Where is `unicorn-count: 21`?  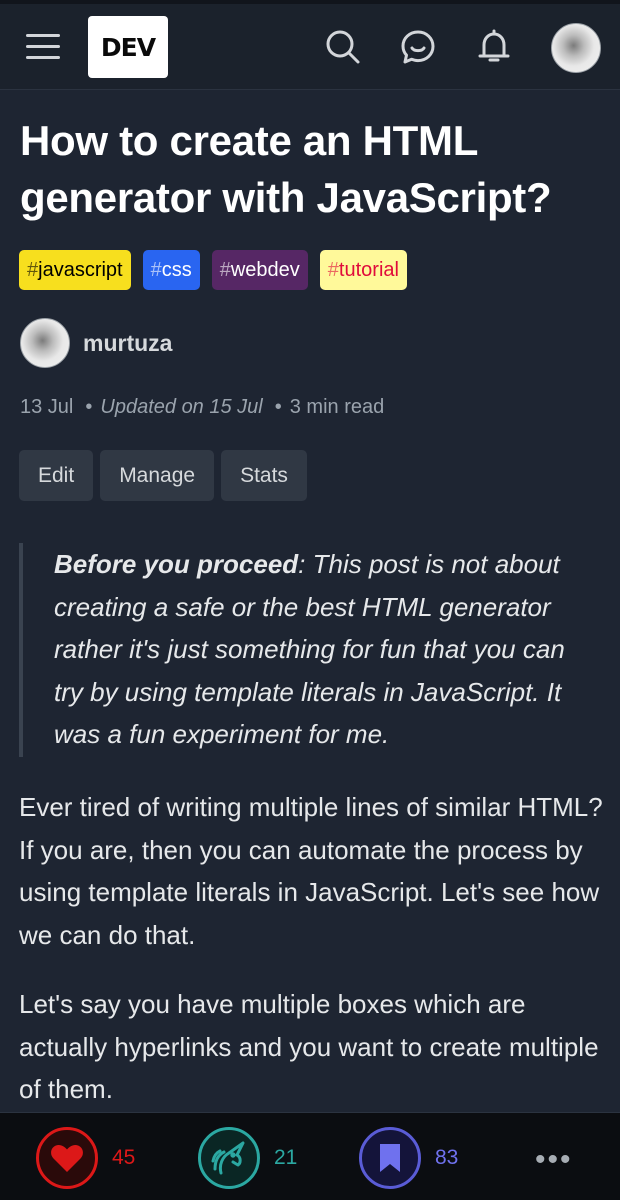
unicorn-count: 21 is located at coordinates (286, 1157).